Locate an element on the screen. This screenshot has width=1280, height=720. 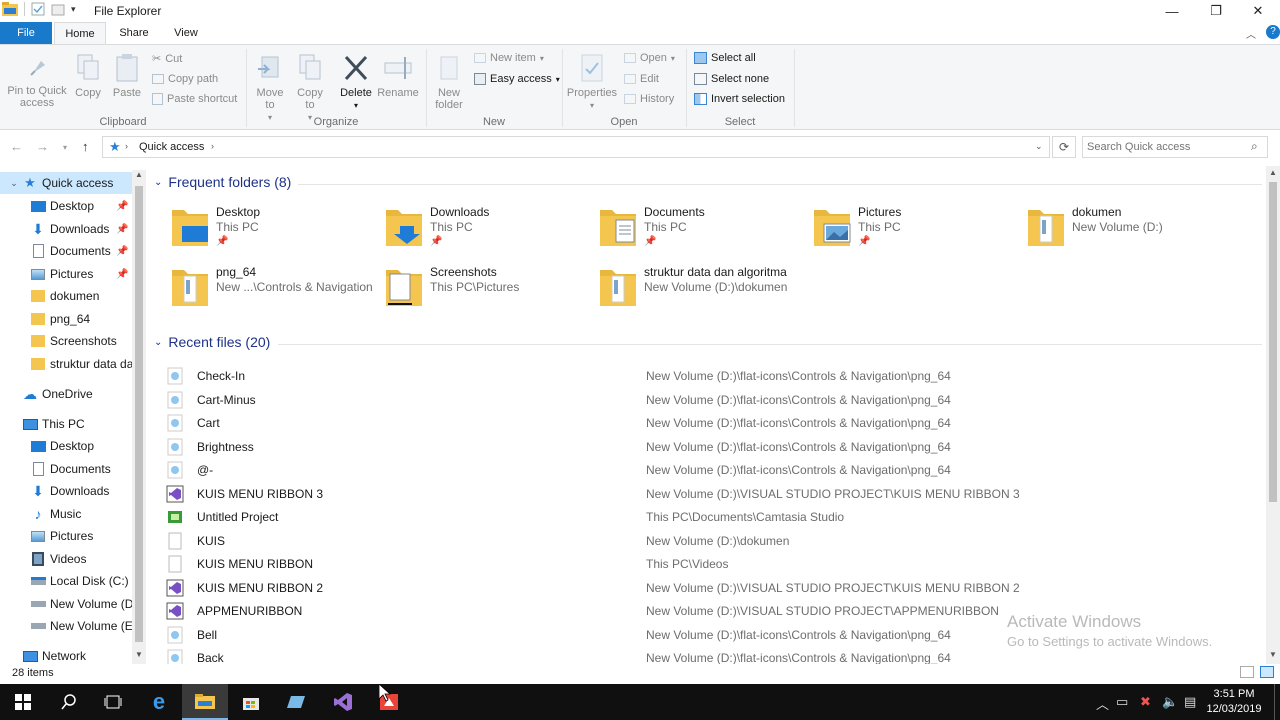
folder-tile: Desktop This PC 📌 is located at coordinates (257, 232).